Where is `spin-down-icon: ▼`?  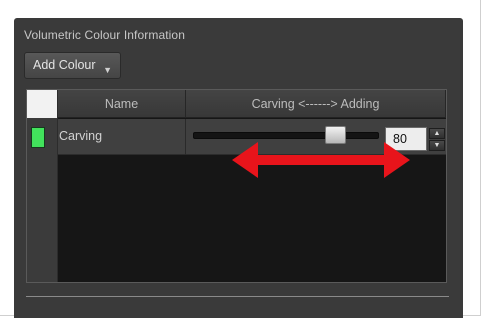 spin-down-icon: ▼ is located at coordinates (437, 145).